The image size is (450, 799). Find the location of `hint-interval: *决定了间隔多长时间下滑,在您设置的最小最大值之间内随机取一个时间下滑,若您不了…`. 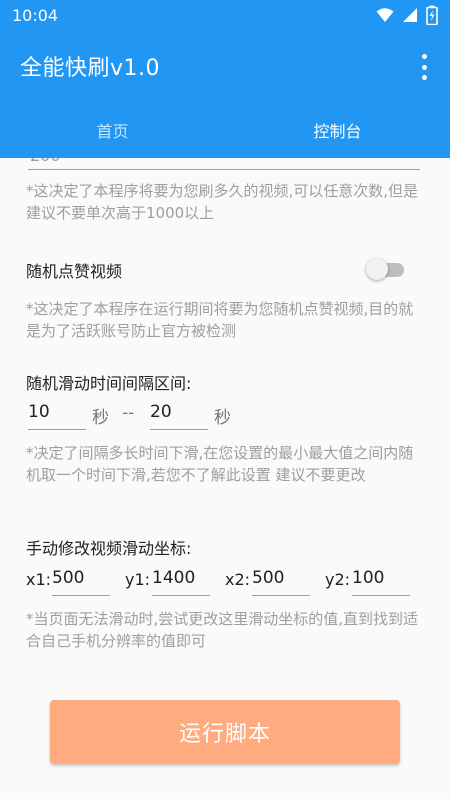

hint-interval: *决定了间隔多长时间下滑,在您设置的最小最大值之间内随机取一个时间下滑,若您不了… is located at coordinates (220, 464).